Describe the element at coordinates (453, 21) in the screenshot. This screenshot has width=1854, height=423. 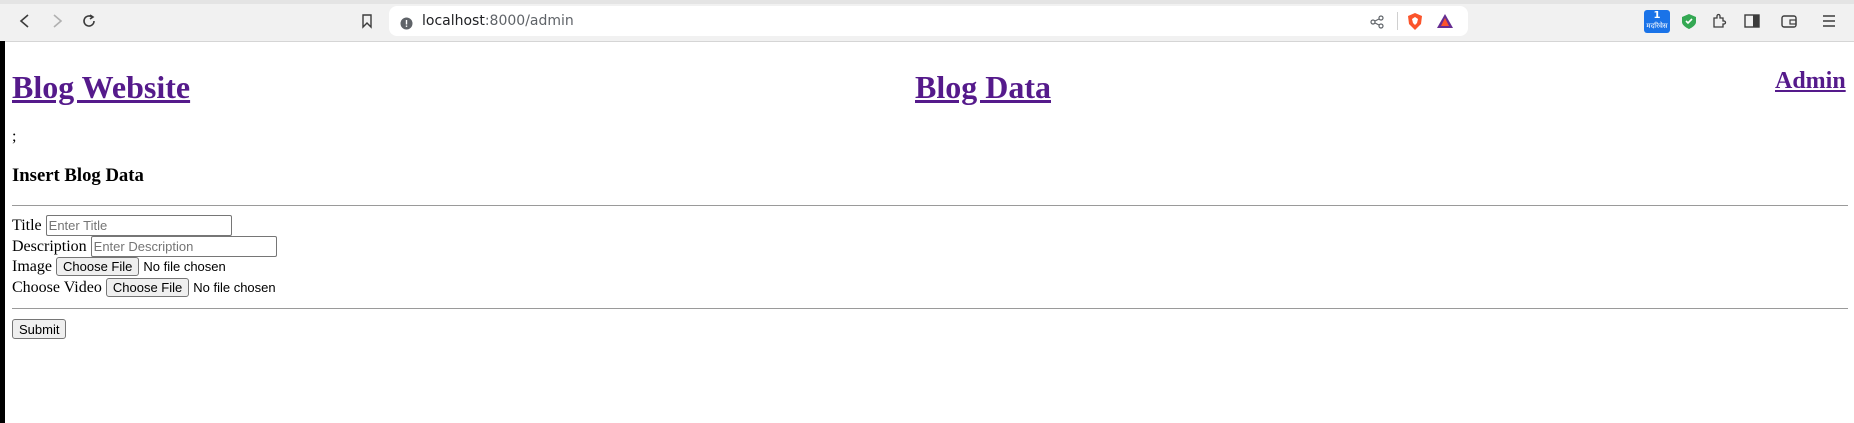
I see `url-host: localhost` at that location.